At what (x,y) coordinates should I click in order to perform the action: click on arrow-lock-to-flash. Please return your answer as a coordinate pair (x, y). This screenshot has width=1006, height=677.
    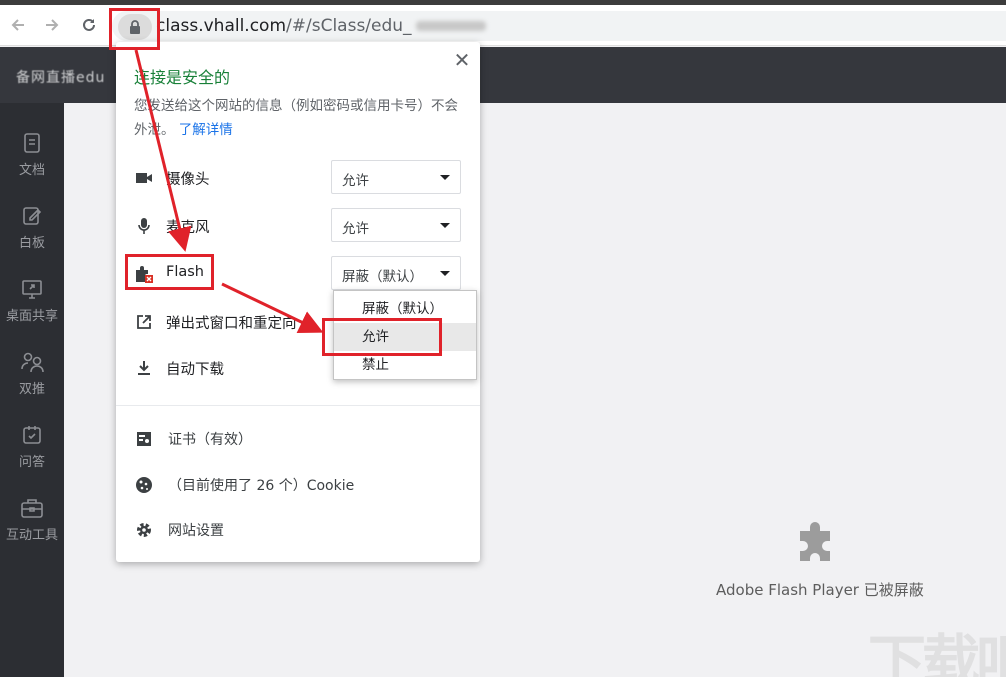
    Looking at the image, I should click on (163, 150).